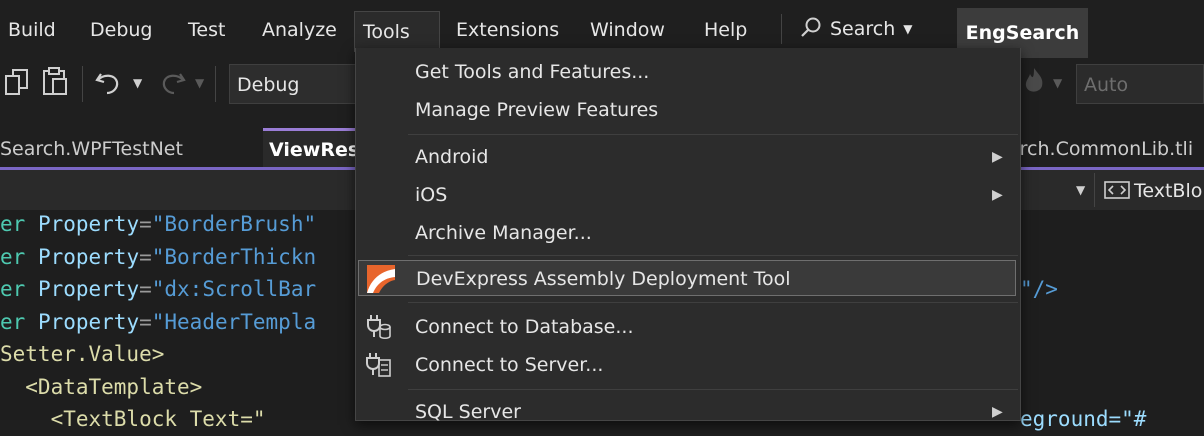 The image size is (1204, 436). What do you see at coordinates (55, 83) in the screenshot?
I see `paste-icon` at bounding box center [55, 83].